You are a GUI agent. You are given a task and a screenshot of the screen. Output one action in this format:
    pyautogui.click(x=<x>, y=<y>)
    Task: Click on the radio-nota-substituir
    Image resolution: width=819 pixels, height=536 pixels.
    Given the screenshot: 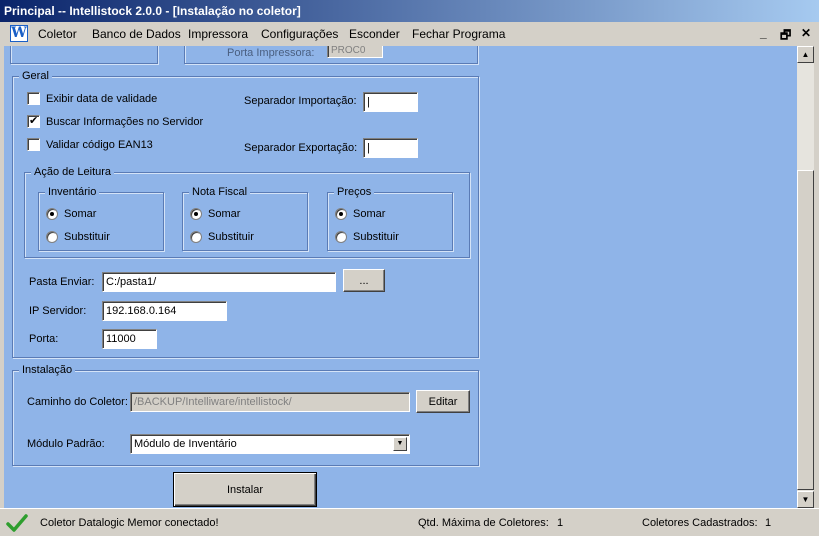 What is the action you would take?
    pyautogui.click(x=196, y=237)
    